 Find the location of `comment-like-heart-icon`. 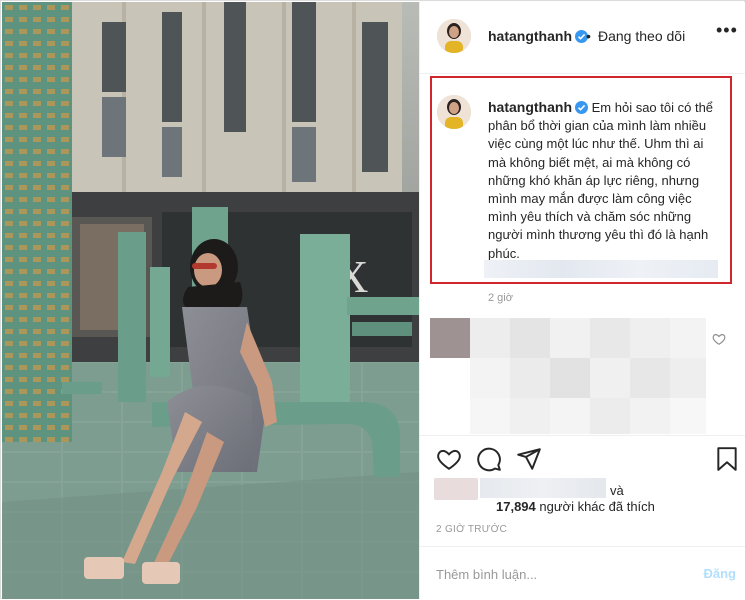

comment-like-heart-icon is located at coordinates (719, 339).